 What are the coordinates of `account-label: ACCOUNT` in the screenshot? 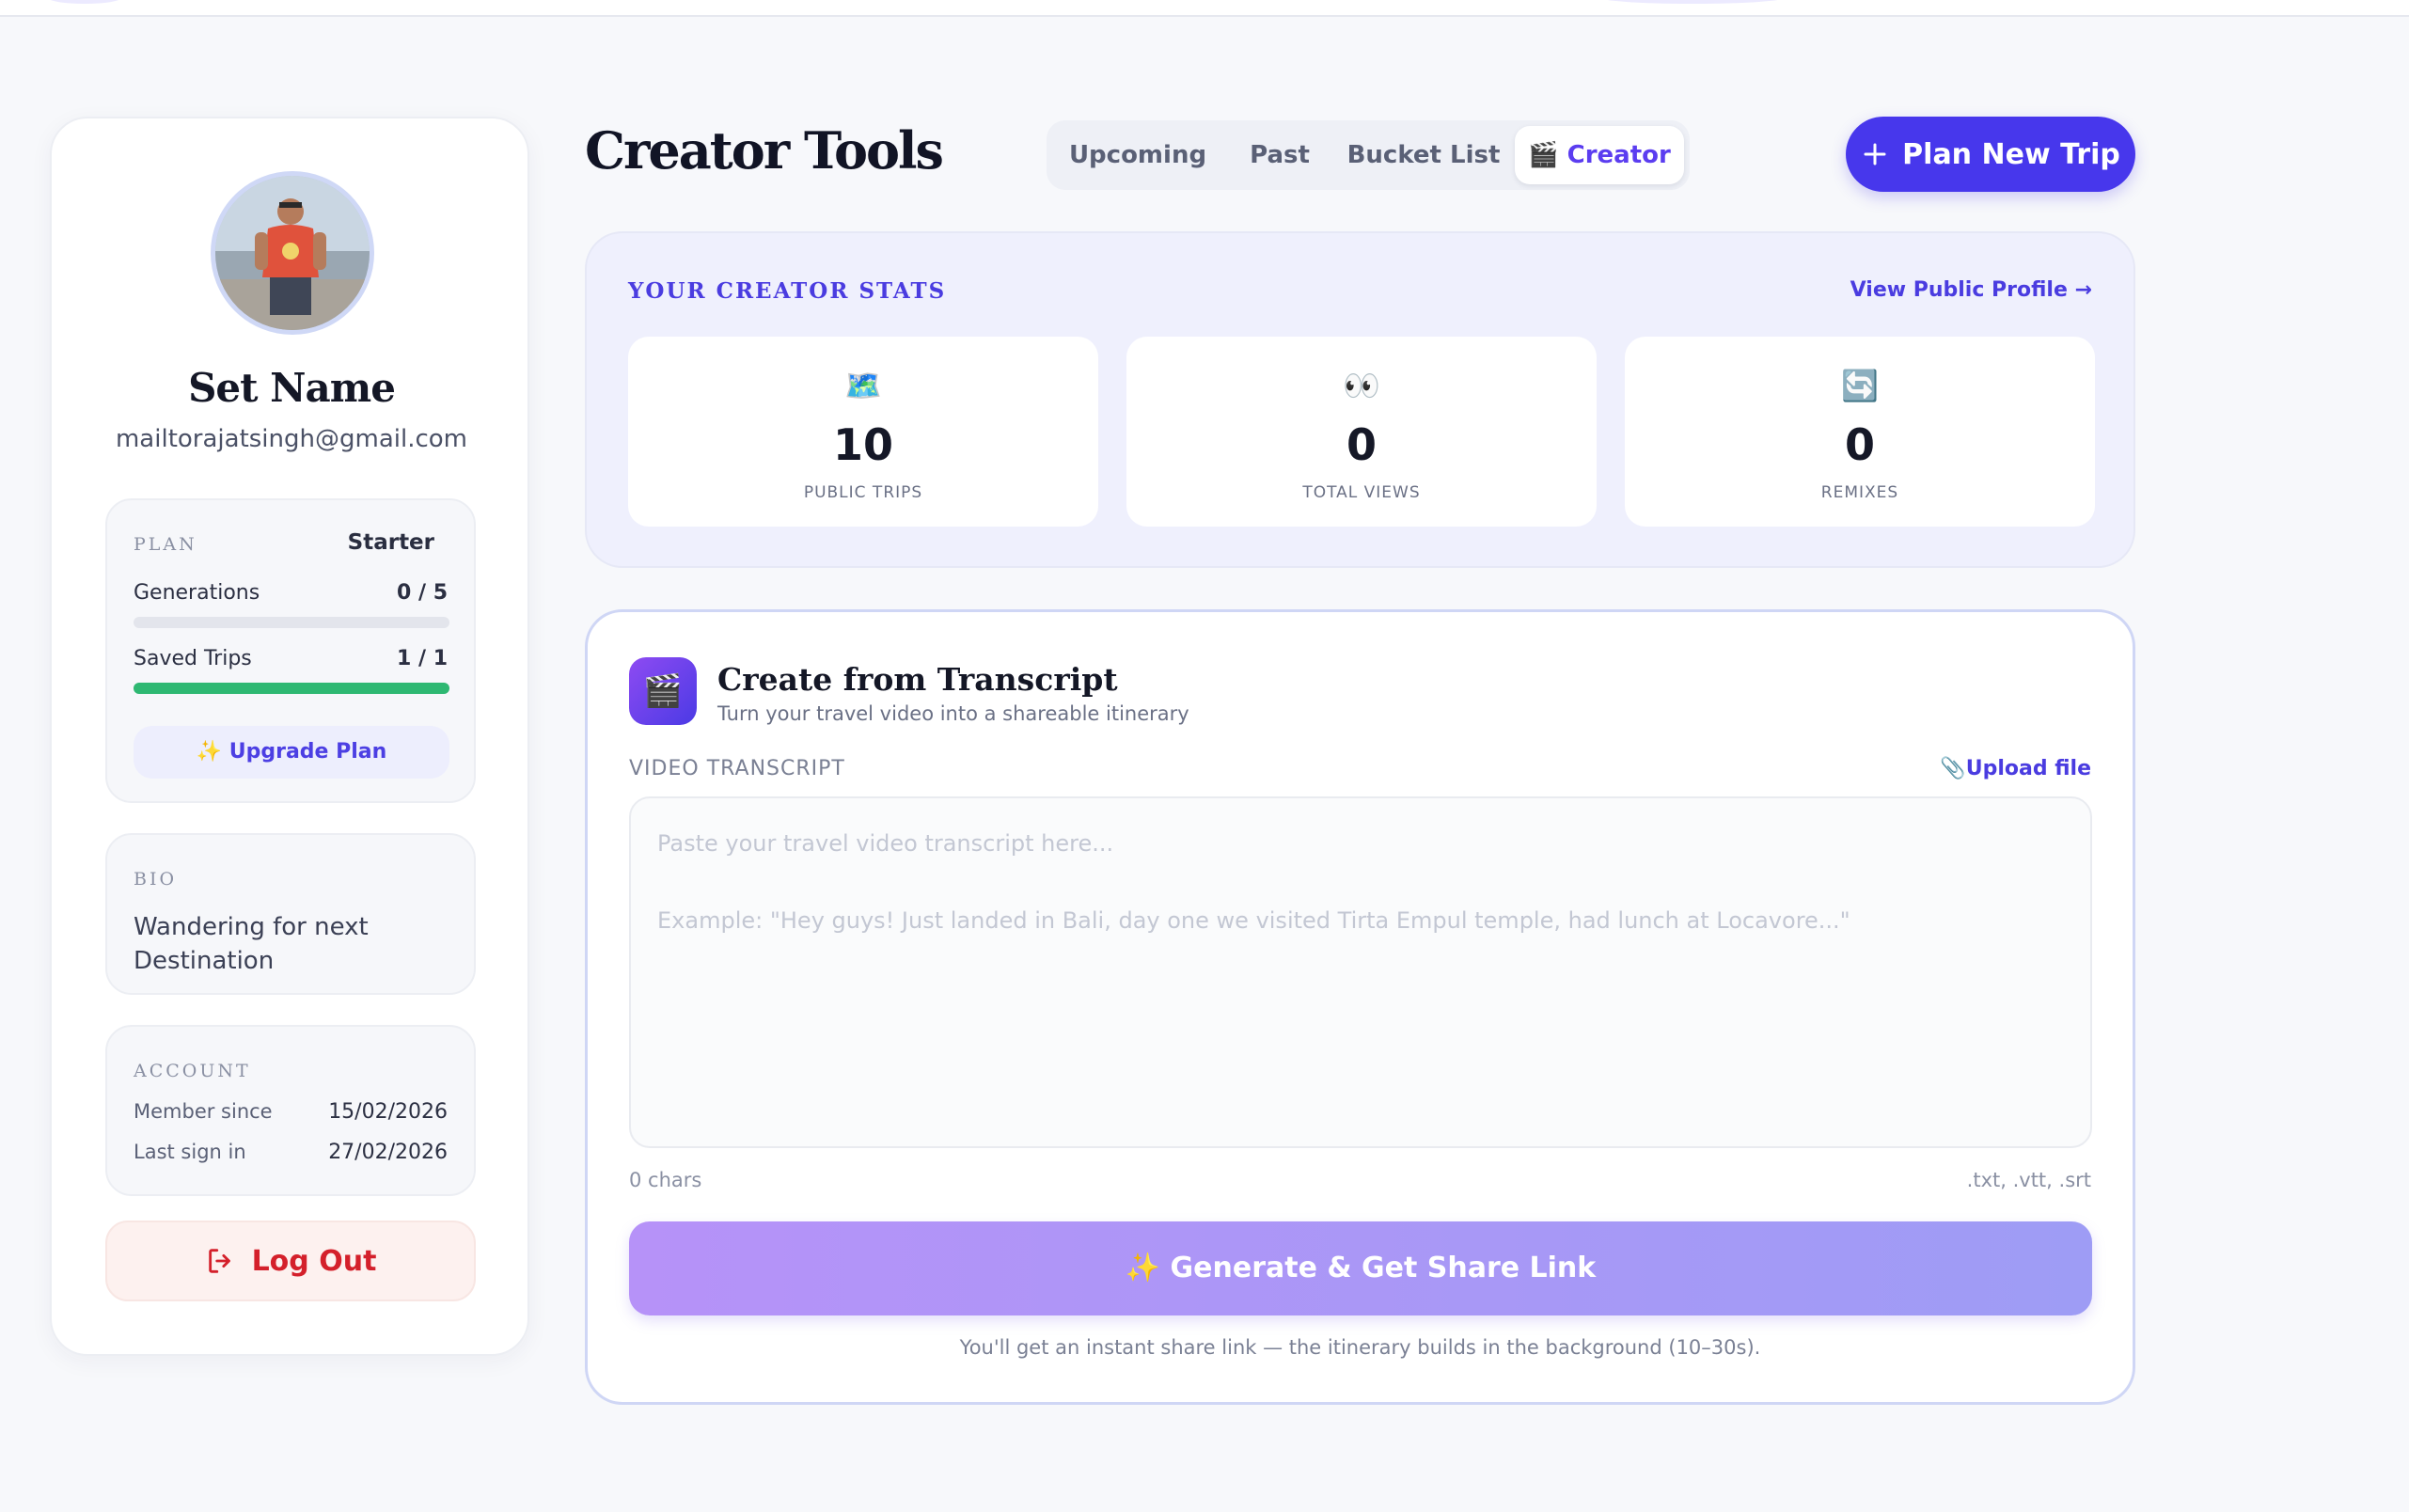 It's located at (193, 1071).